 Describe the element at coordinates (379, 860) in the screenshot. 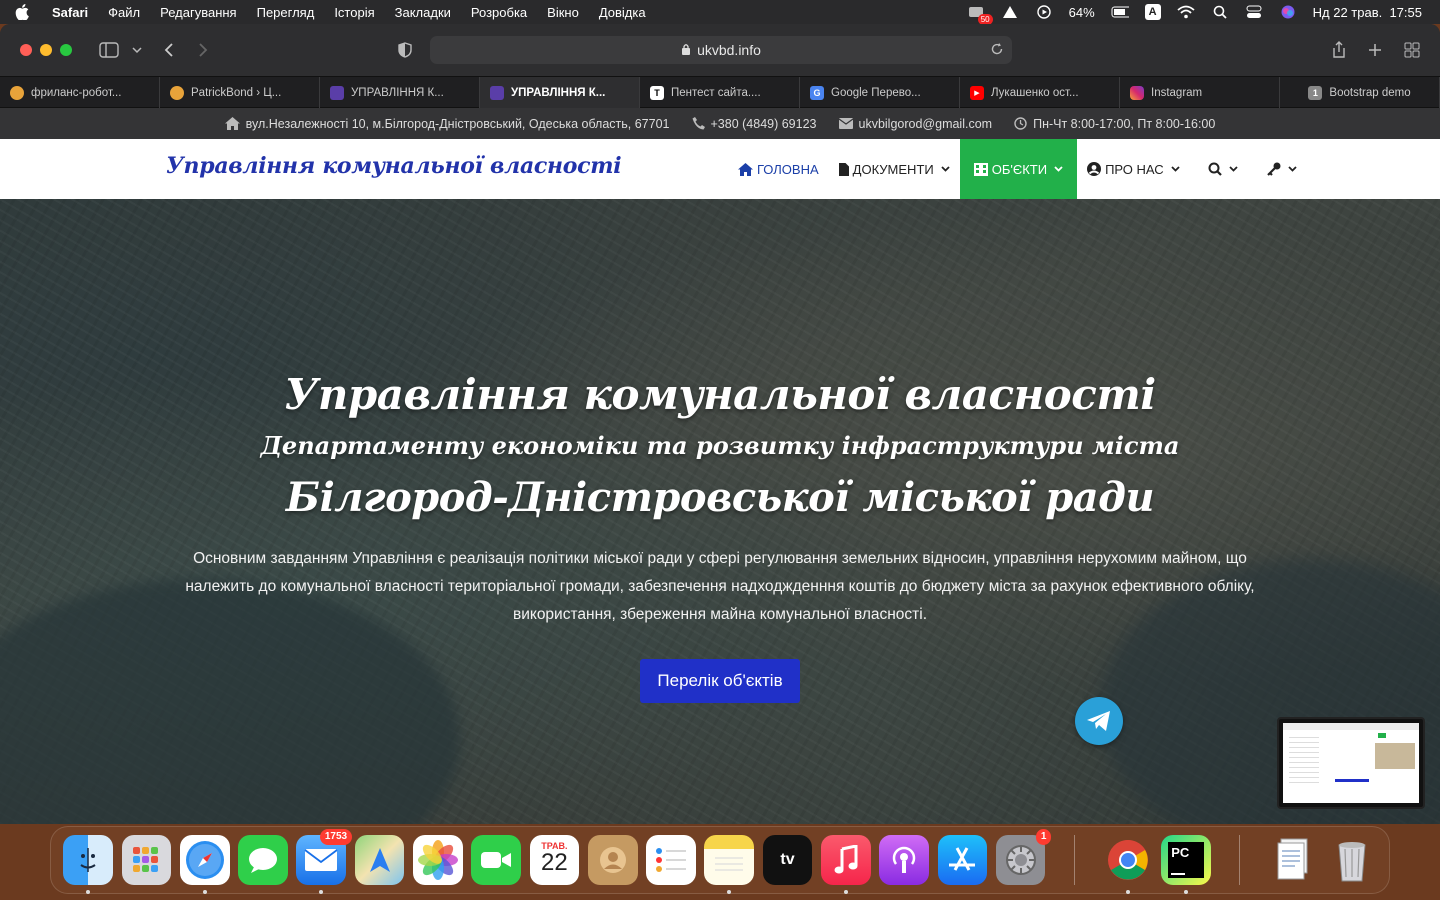

I see `maps-icon` at that location.